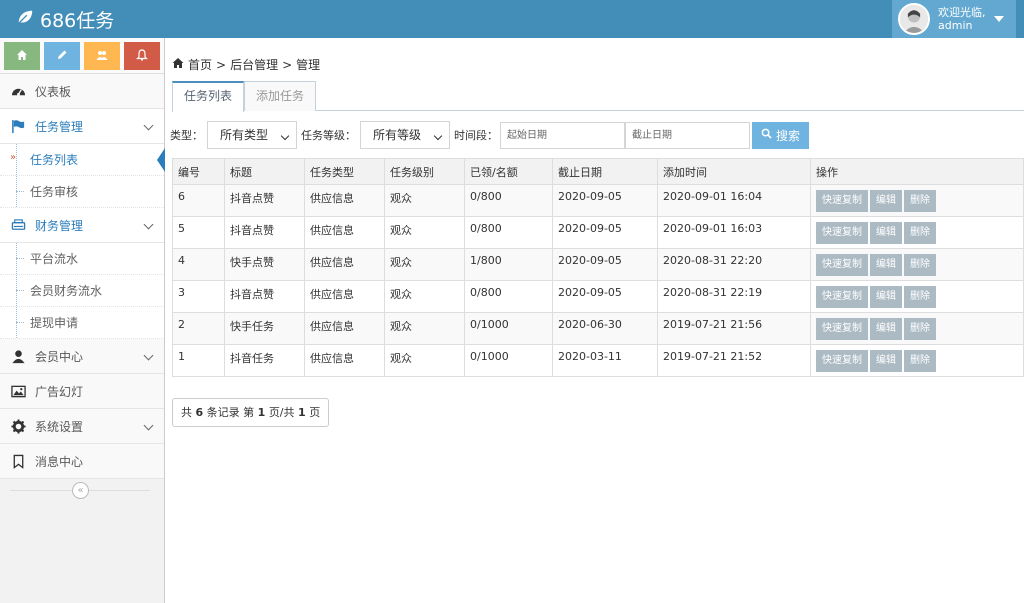 This screenshot has width=1024, height=603. Describe the element at coordinates (244, 135) in the screenshot. I see `type-select-value: 所有类型` at that location.